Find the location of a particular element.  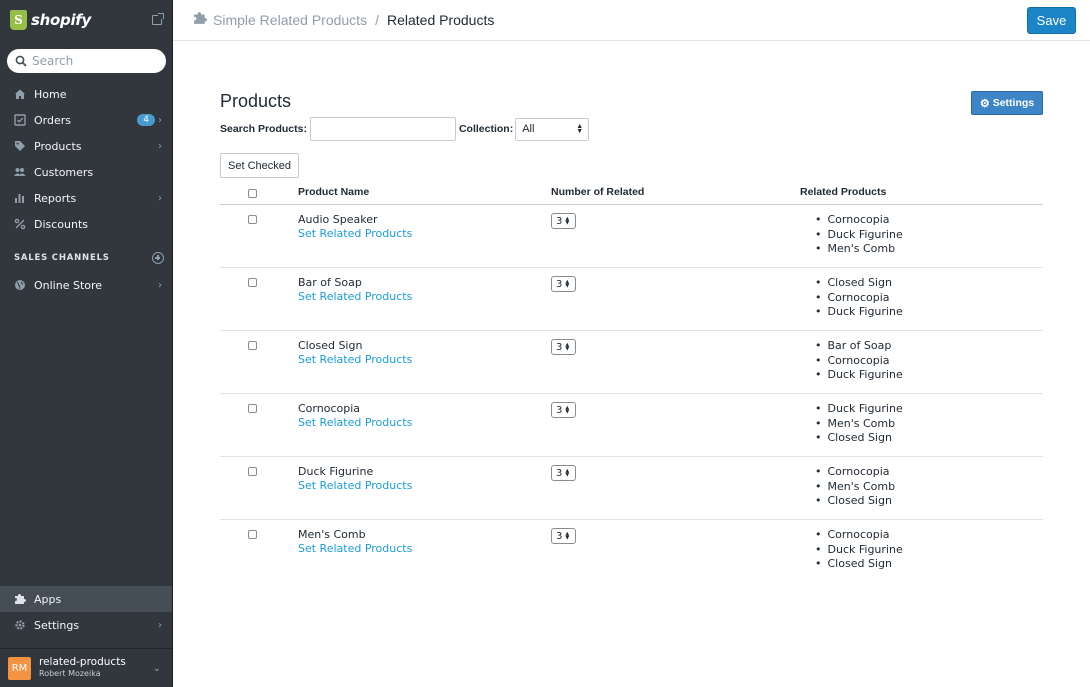

nav-item-customers: Customers is located at coordinates (86, 172).